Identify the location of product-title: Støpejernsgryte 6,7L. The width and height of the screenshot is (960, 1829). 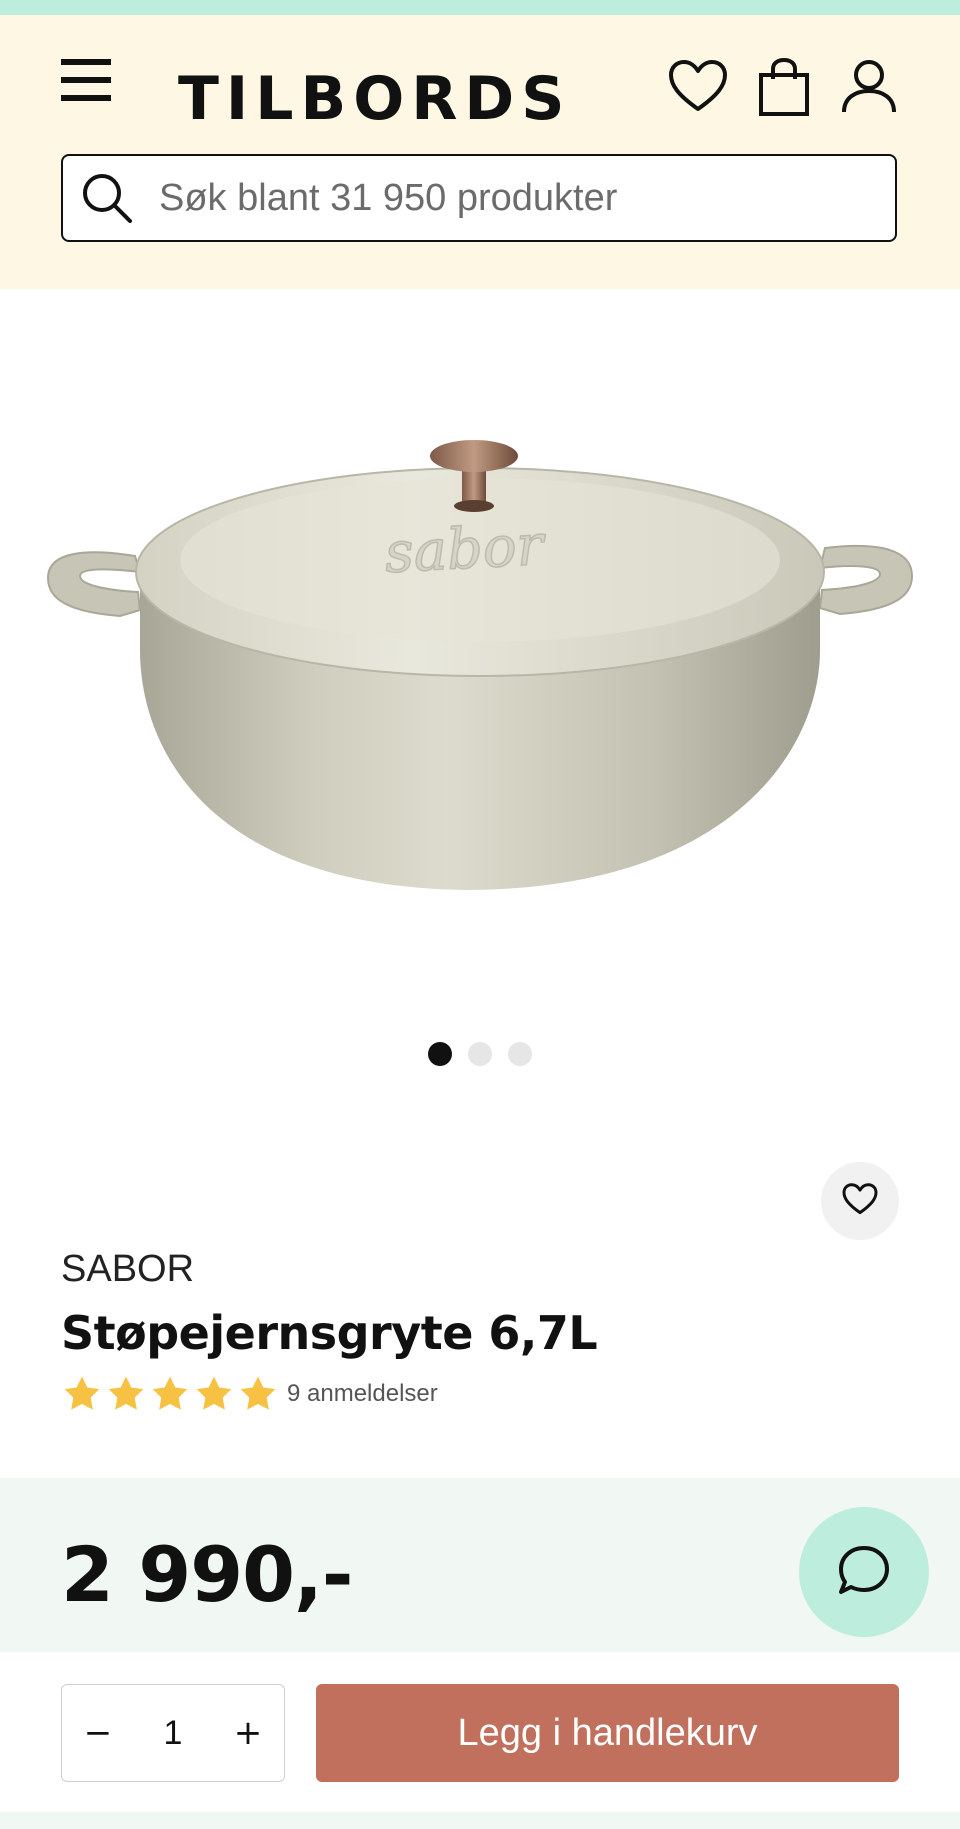
(329, 1333).